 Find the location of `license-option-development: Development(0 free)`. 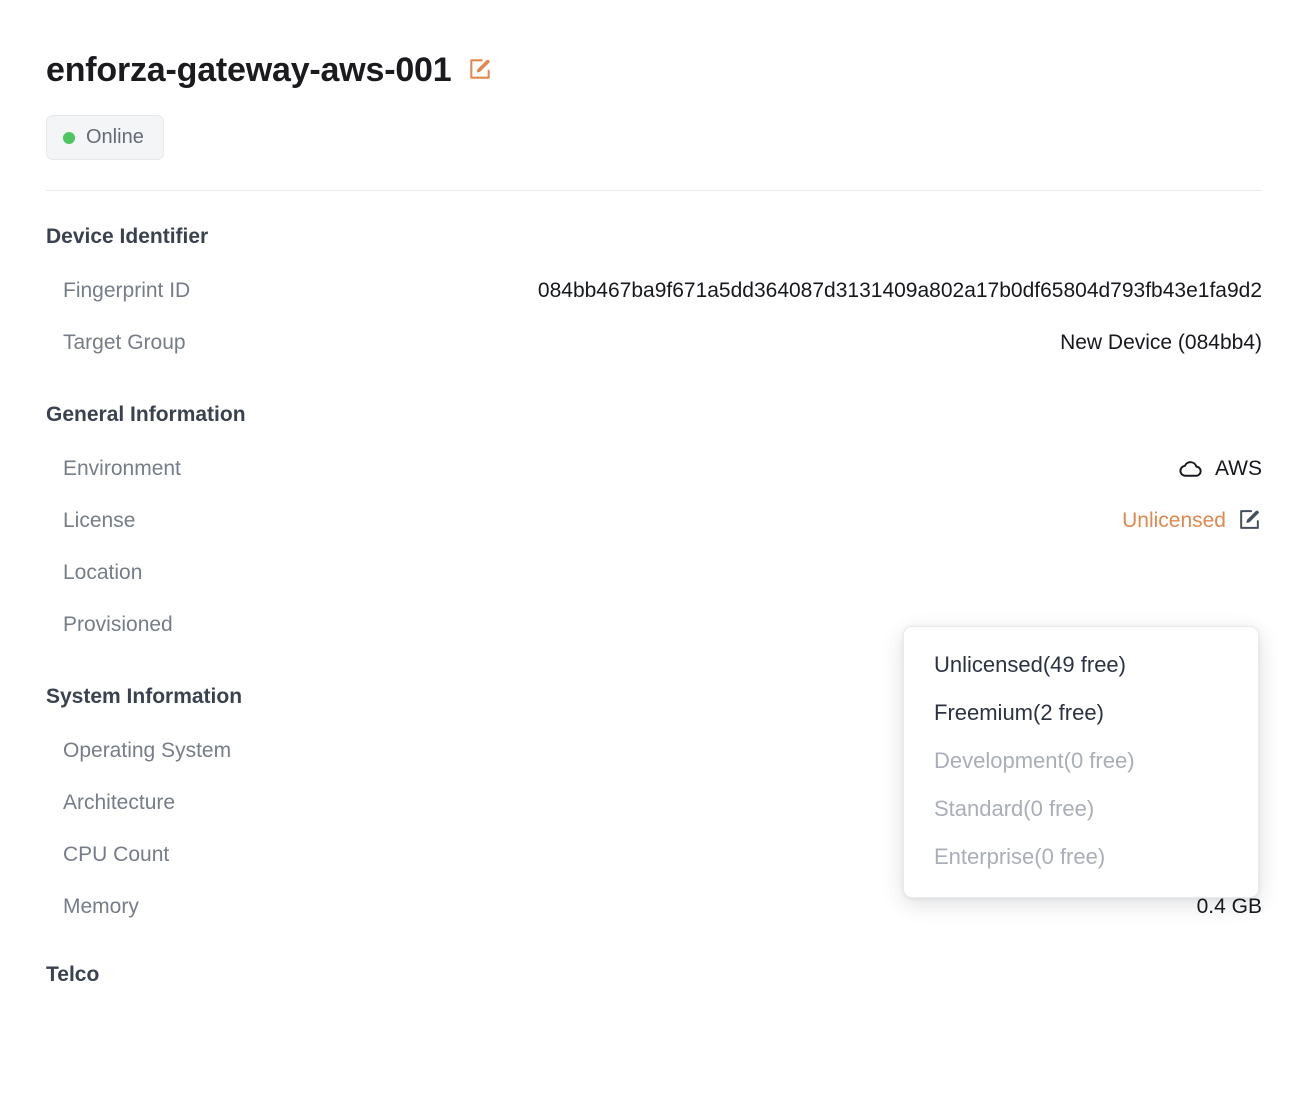

license-option-development: Development(0 free) is located at coordinates (1034, 760).